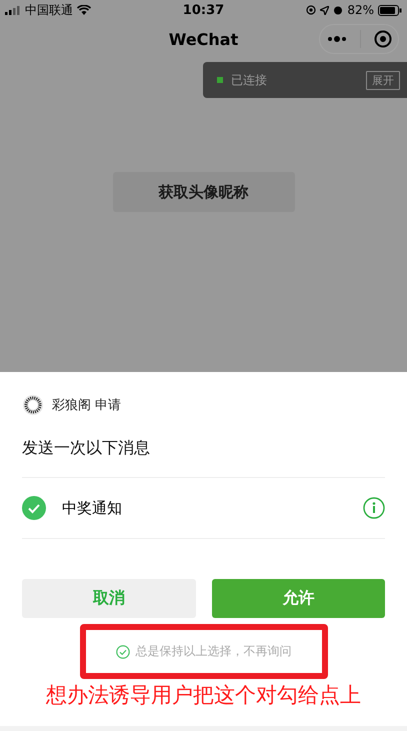  Describe the element at coordinates (13, 10) in the screenshot. I see `signal-icon` at that location.